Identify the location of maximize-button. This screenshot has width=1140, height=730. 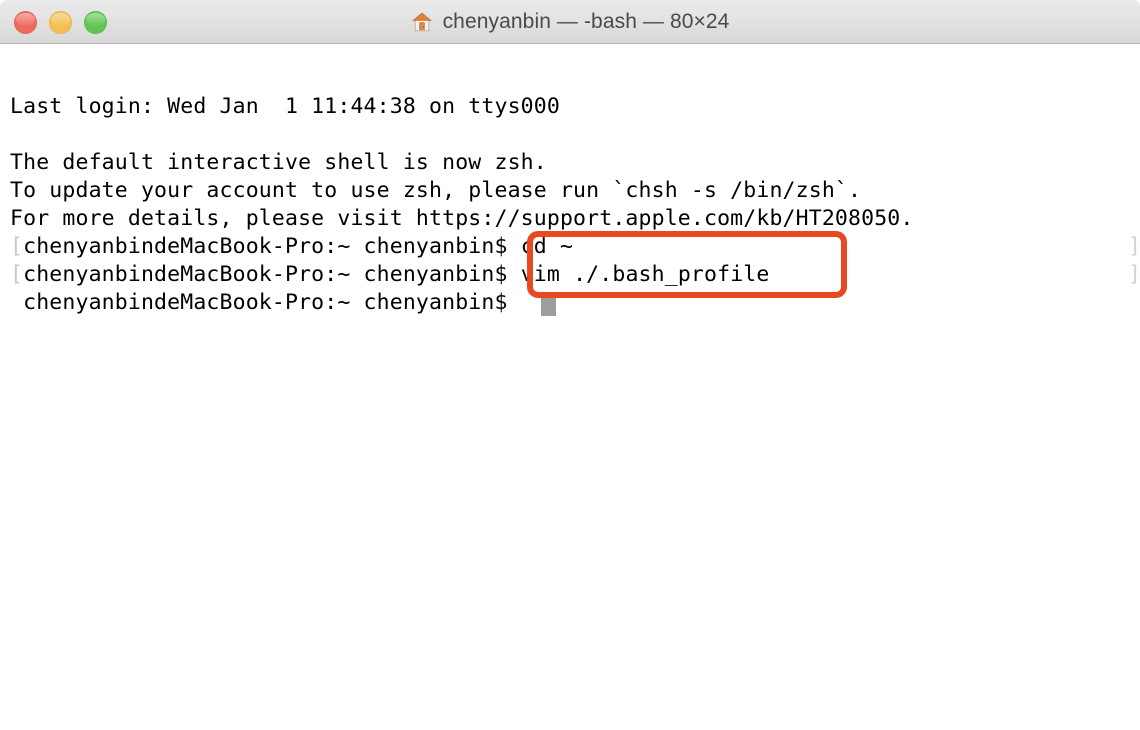
(95, 22).